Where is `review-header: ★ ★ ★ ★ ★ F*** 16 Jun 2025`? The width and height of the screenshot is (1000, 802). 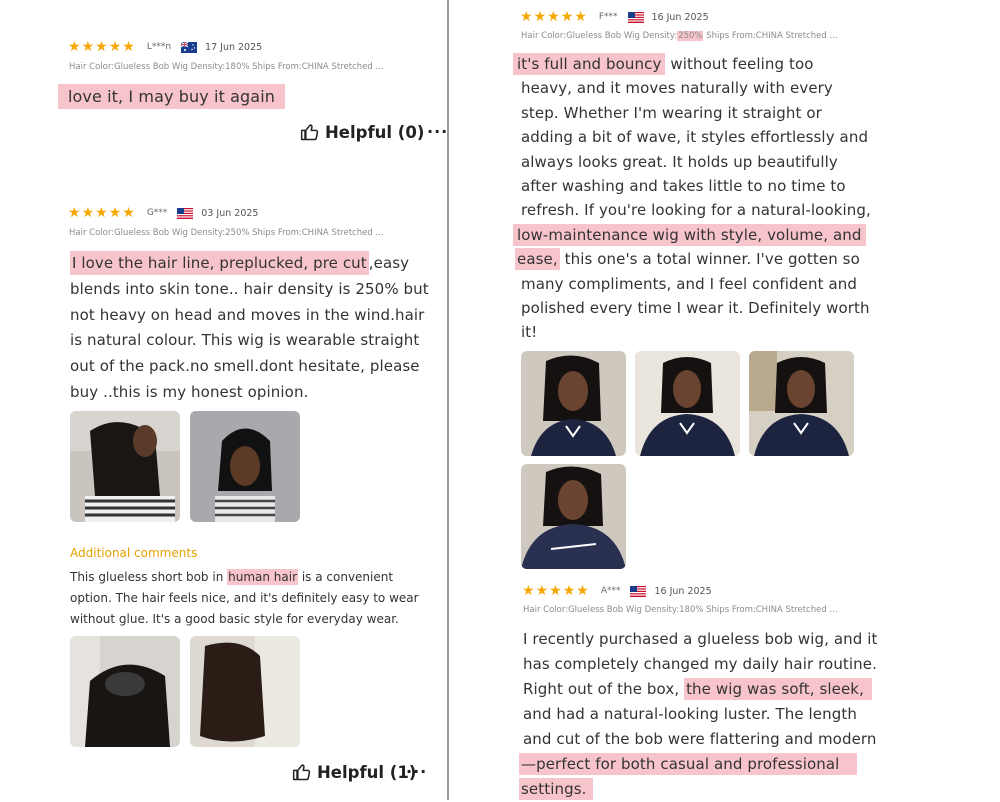
review-header: ★ ★ ★ ★ ★ F*** 16 Jun 2025 is located at coordinates (614, 17).